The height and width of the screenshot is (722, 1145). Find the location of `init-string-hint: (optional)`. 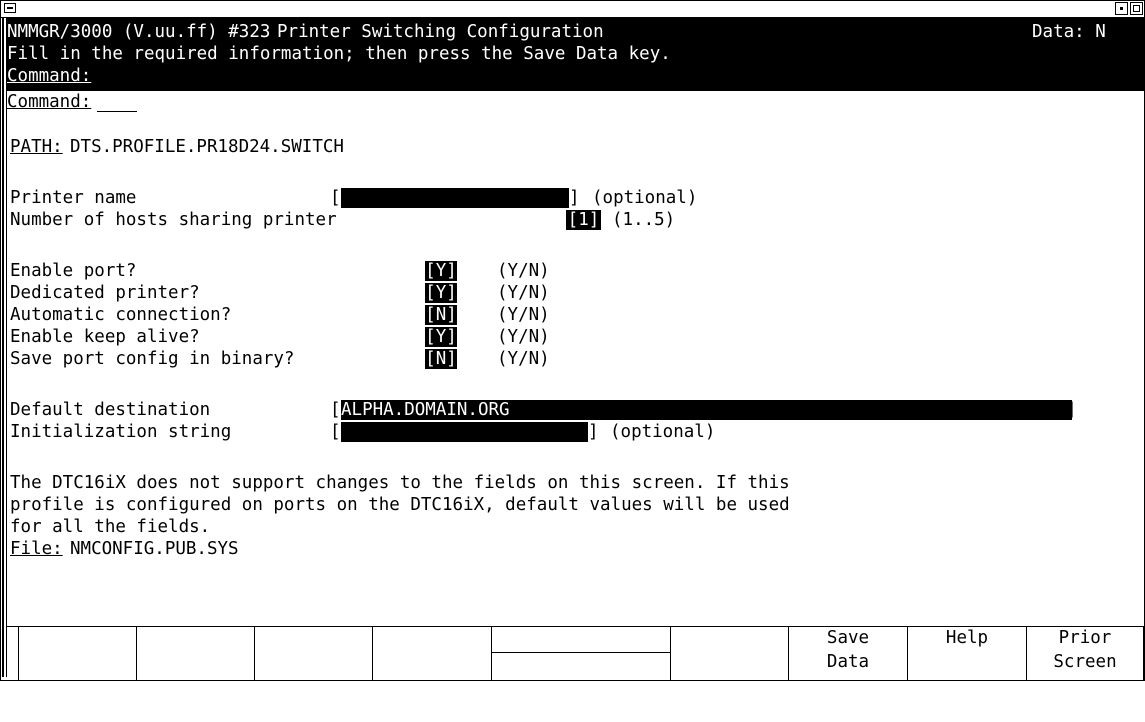

init-string-hint: (optional) is located at coordinates (663, 432).